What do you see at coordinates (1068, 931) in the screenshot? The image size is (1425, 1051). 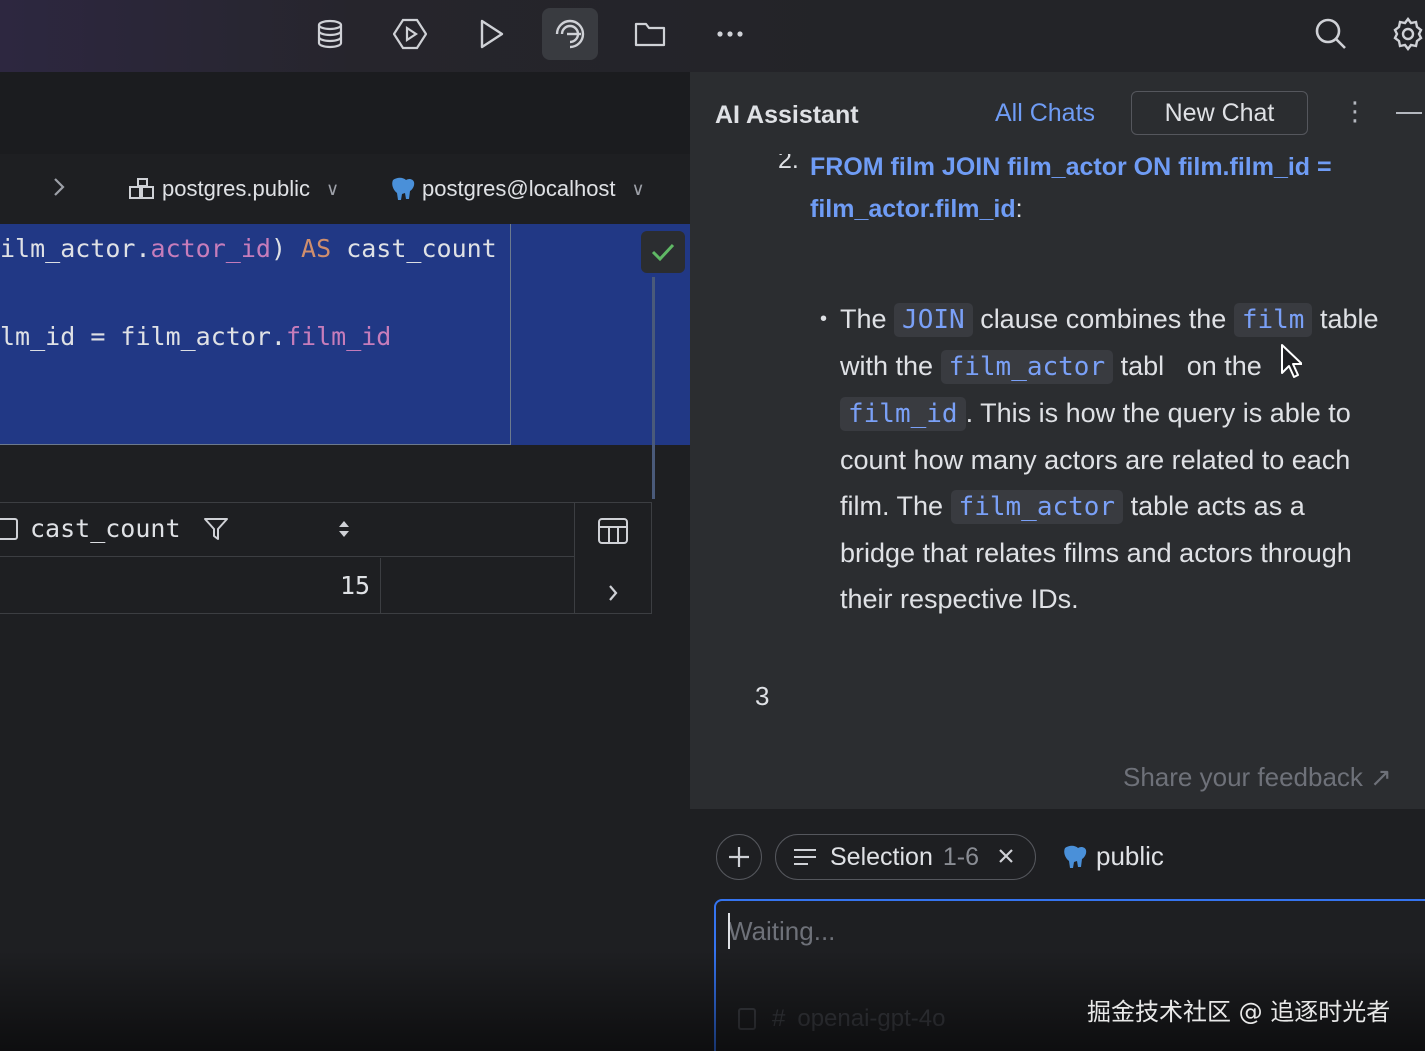 I see `chat-input` at bounding box center [1068, 931].